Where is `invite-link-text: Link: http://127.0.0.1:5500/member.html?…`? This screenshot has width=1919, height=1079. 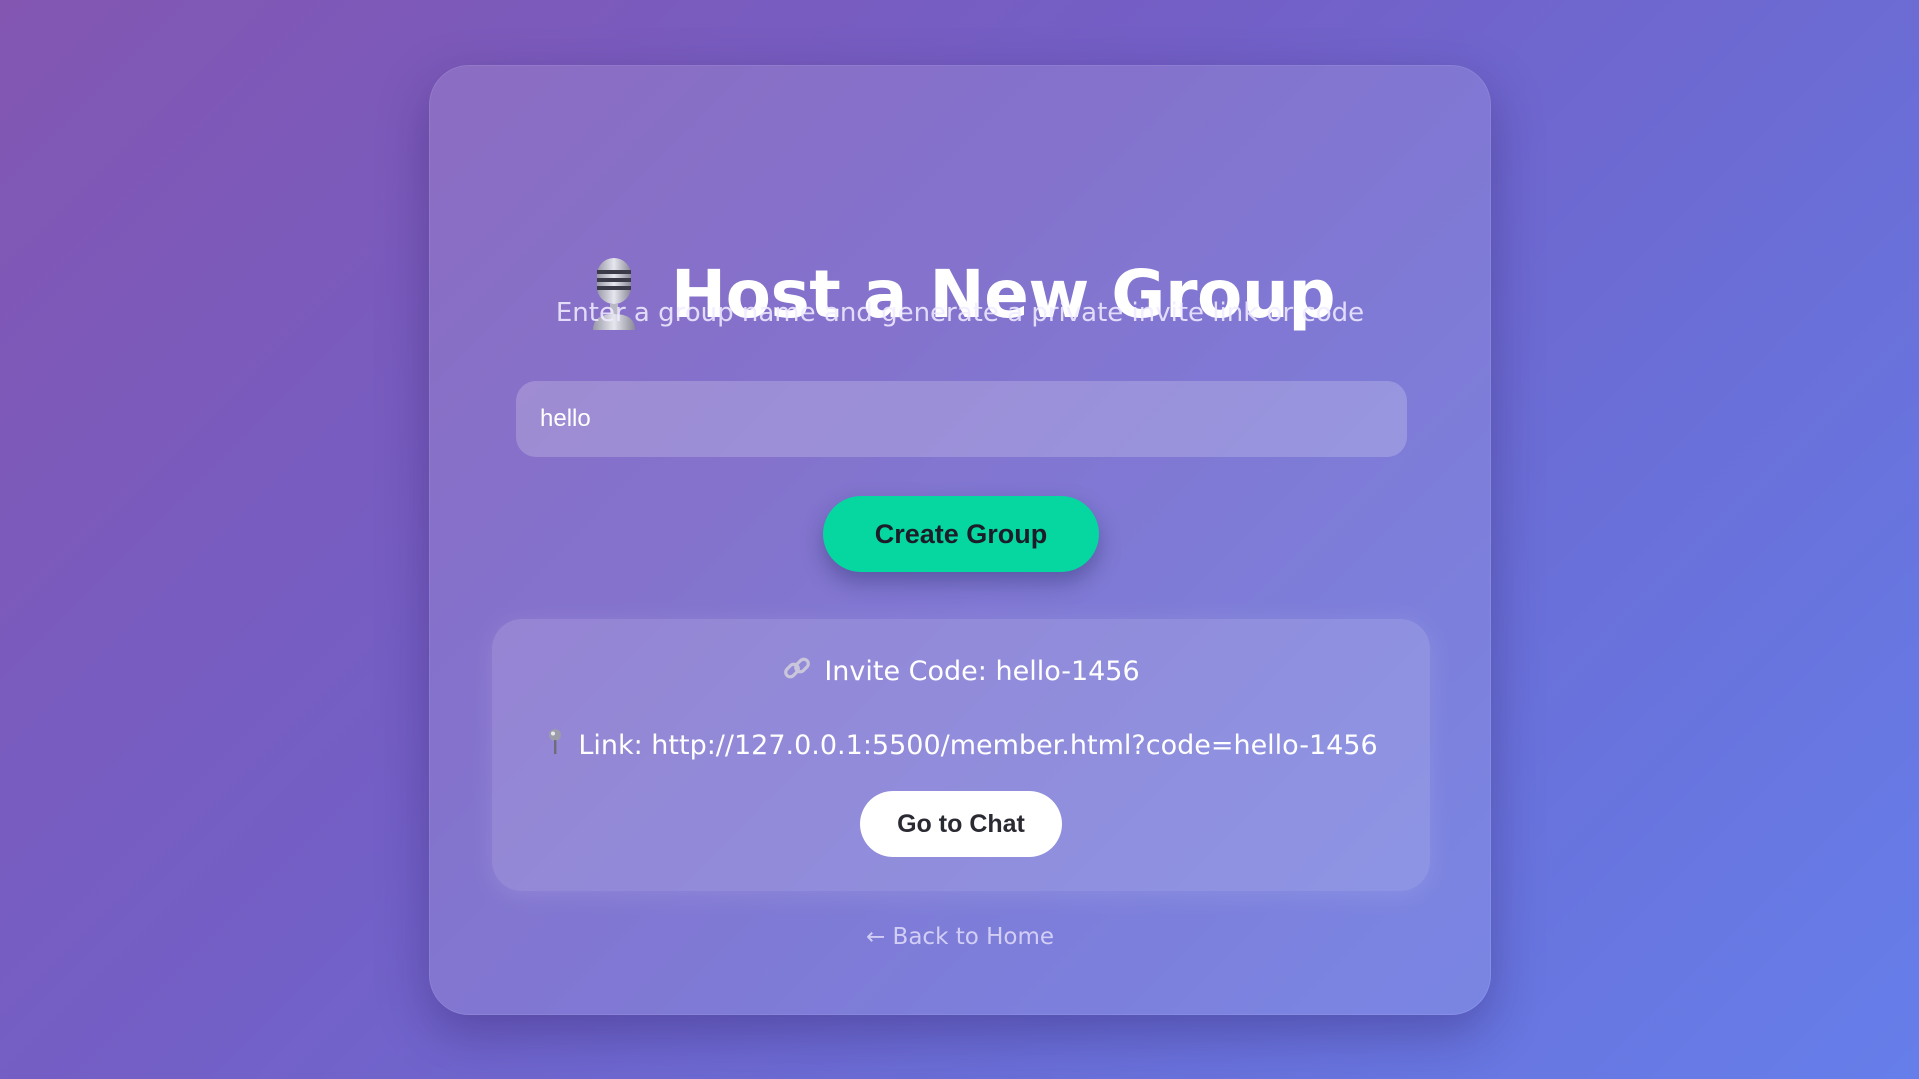 invite-link-text: Link: http://127.0.0.1:5500/member.html?… is located at coordinates (977, 745).